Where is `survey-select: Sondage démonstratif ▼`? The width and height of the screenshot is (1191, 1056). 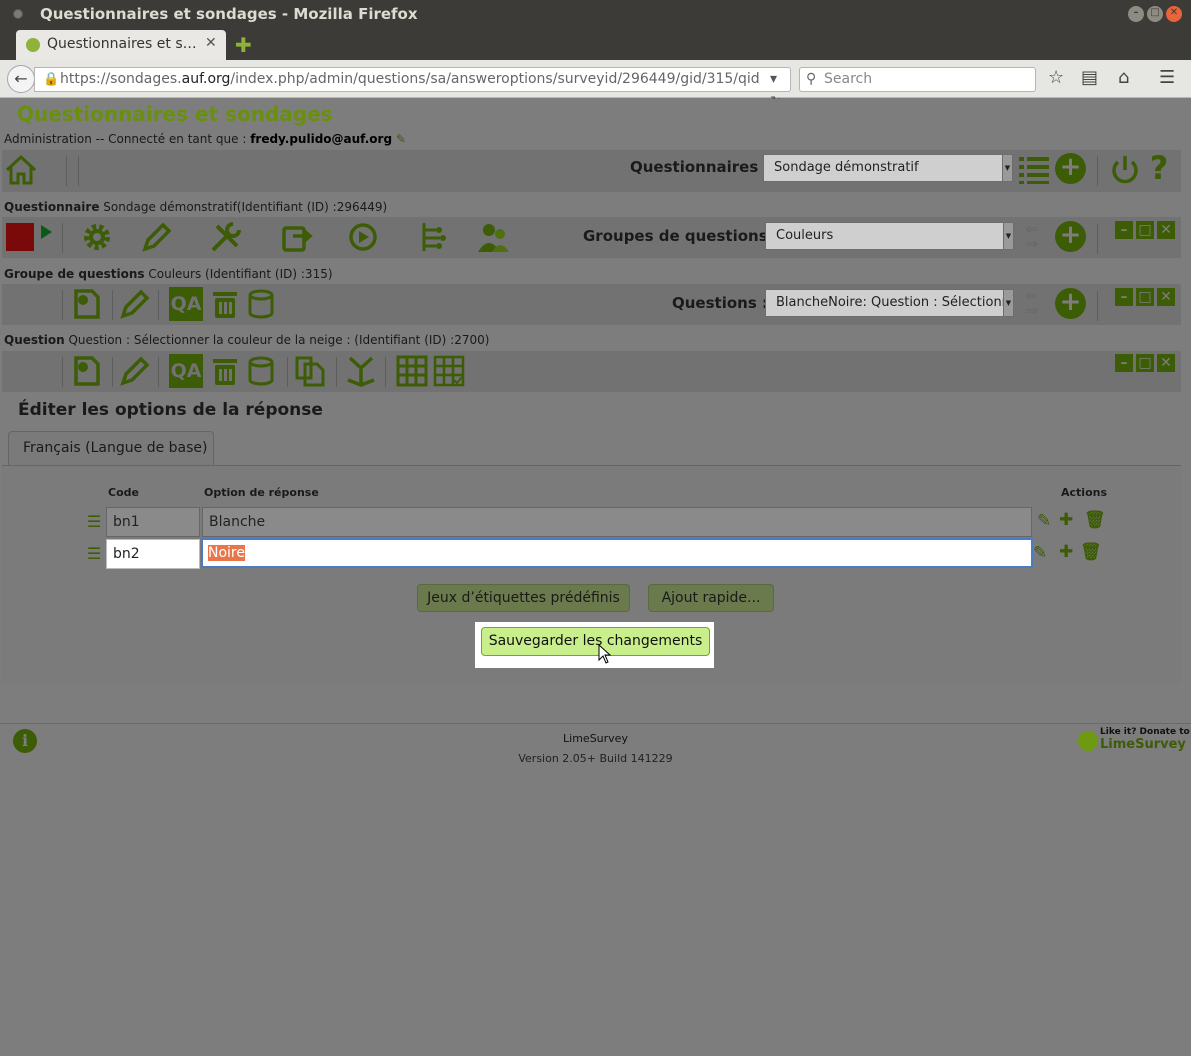 survey-select: Sondage démonstratif ▼ is located at coordinates (888, 168).